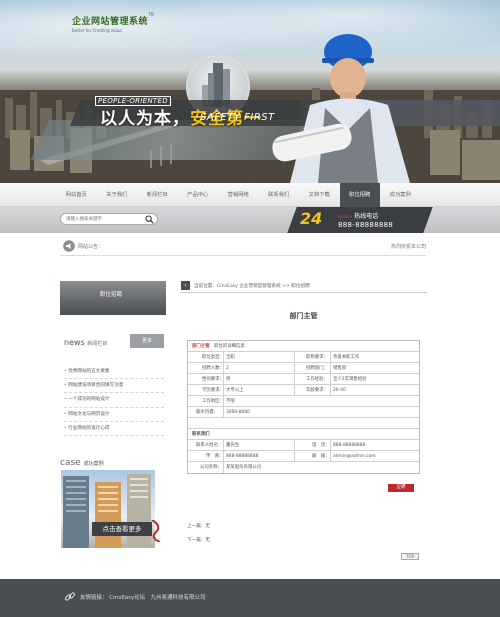  Describe the element at coordinates (70, 463) in the screenshot. I see `case-title-en: case` at that location.